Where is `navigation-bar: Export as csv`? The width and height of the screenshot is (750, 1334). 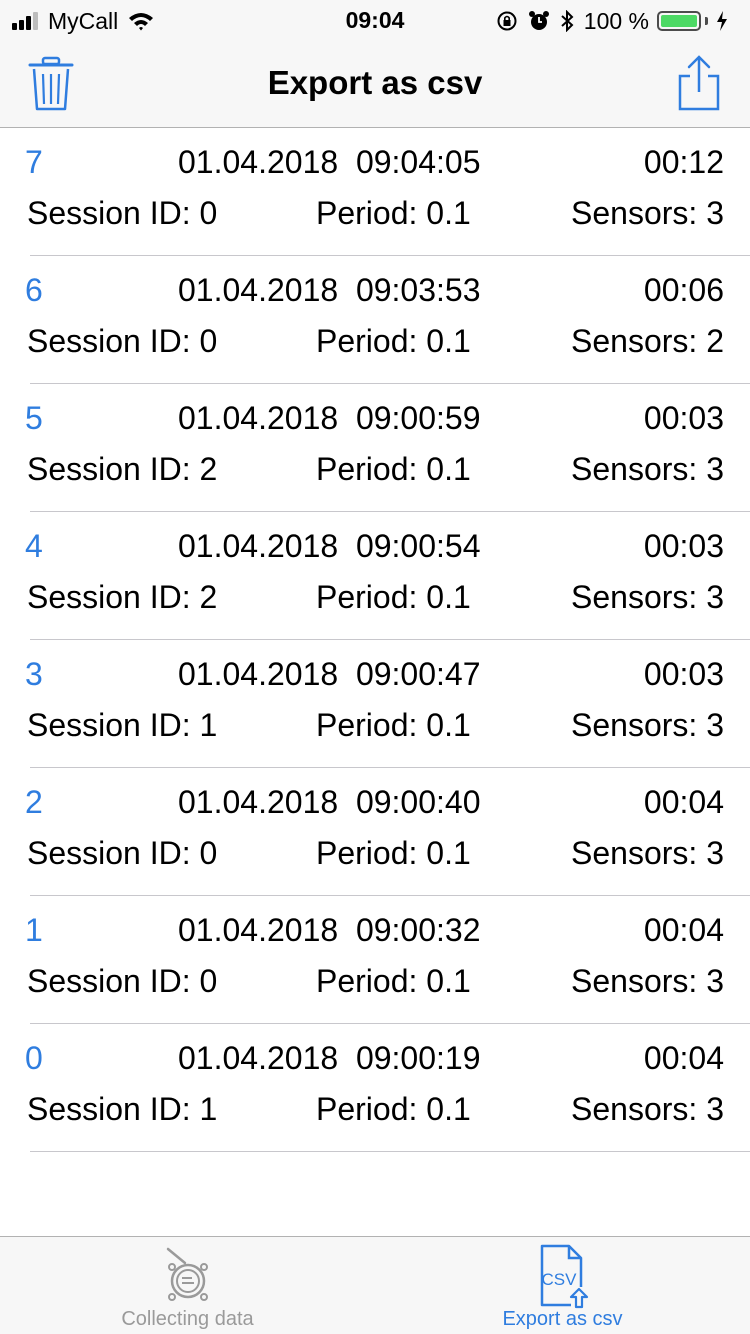
navigation-bar: Export as csv is located at coordinates (375, 84).